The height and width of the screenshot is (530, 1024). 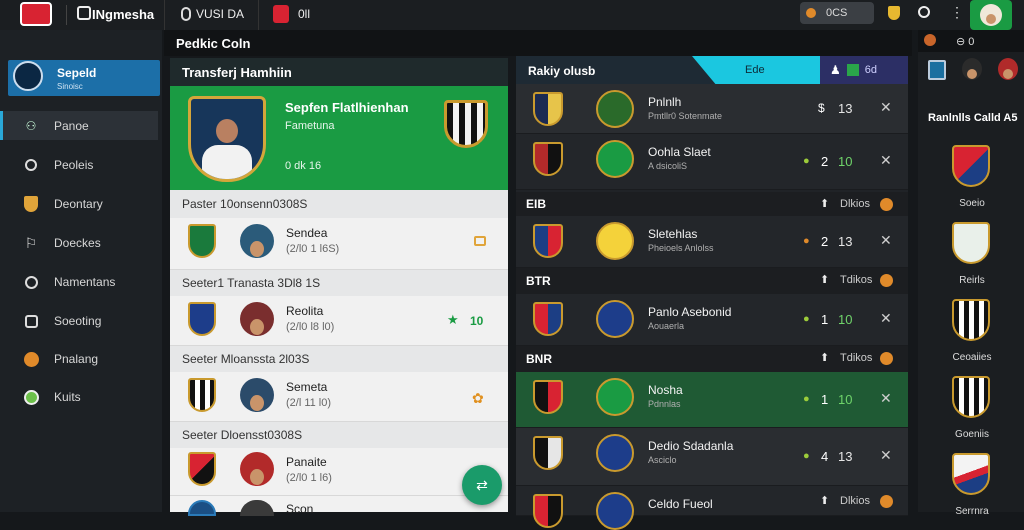 What do you see at coordinates (837, 13) in the screenshot?
I see `notification-pill: 0CS` at bounding box center [837, 13].